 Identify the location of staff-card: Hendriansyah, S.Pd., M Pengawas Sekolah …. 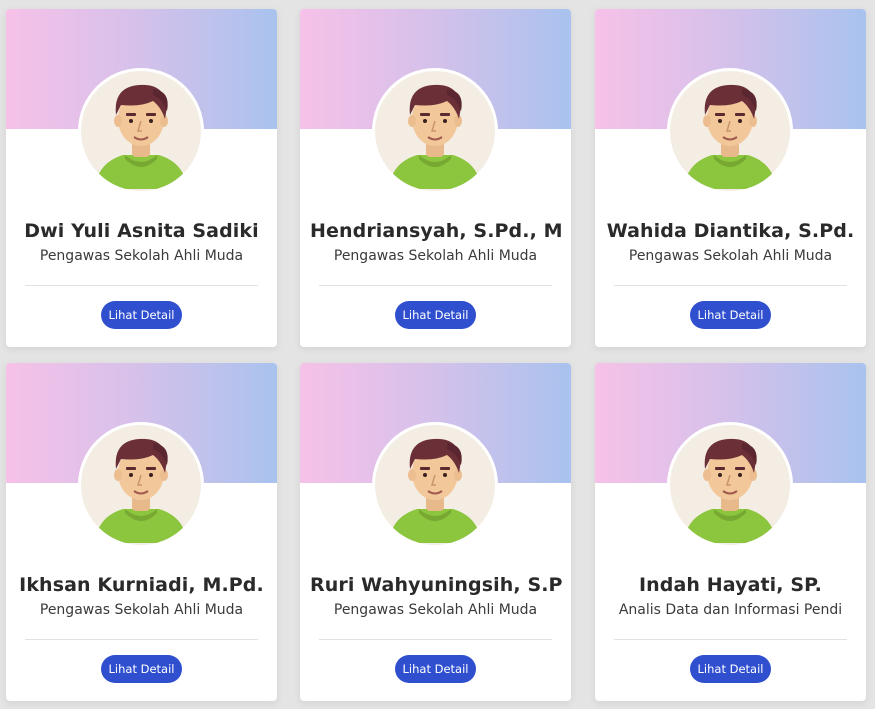
(435, 178).